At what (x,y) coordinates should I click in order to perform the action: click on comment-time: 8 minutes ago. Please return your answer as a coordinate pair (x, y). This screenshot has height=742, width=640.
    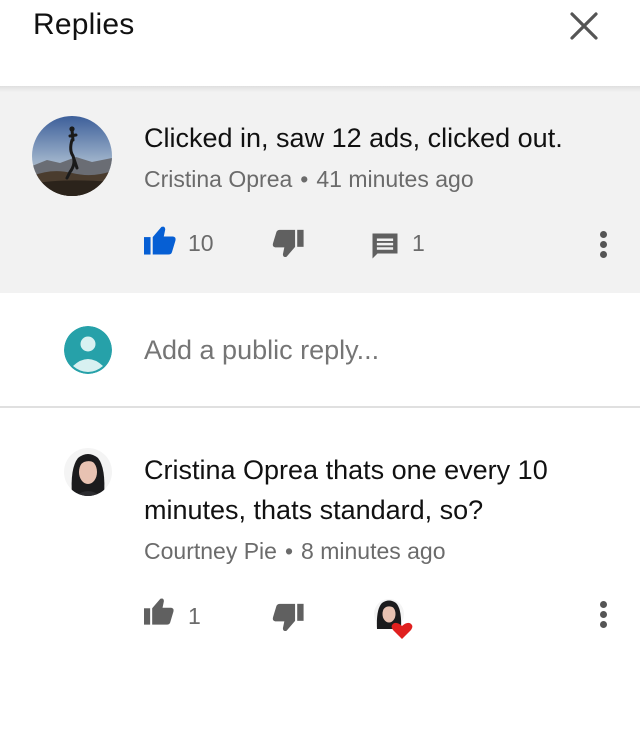
    Looking at the image, I should click on (373, 551).